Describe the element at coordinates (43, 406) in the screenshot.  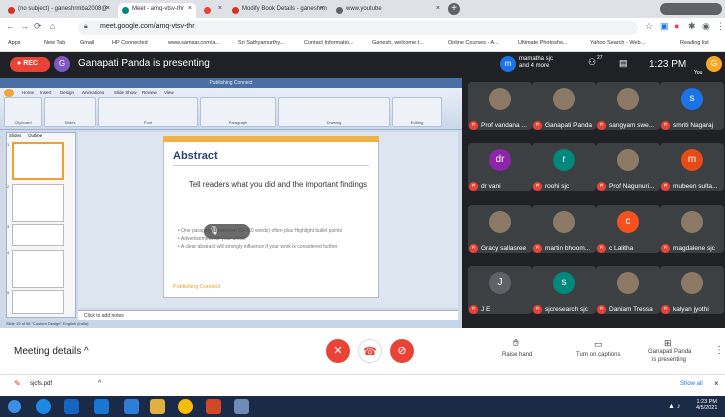
I see `ie-icon` at that location.